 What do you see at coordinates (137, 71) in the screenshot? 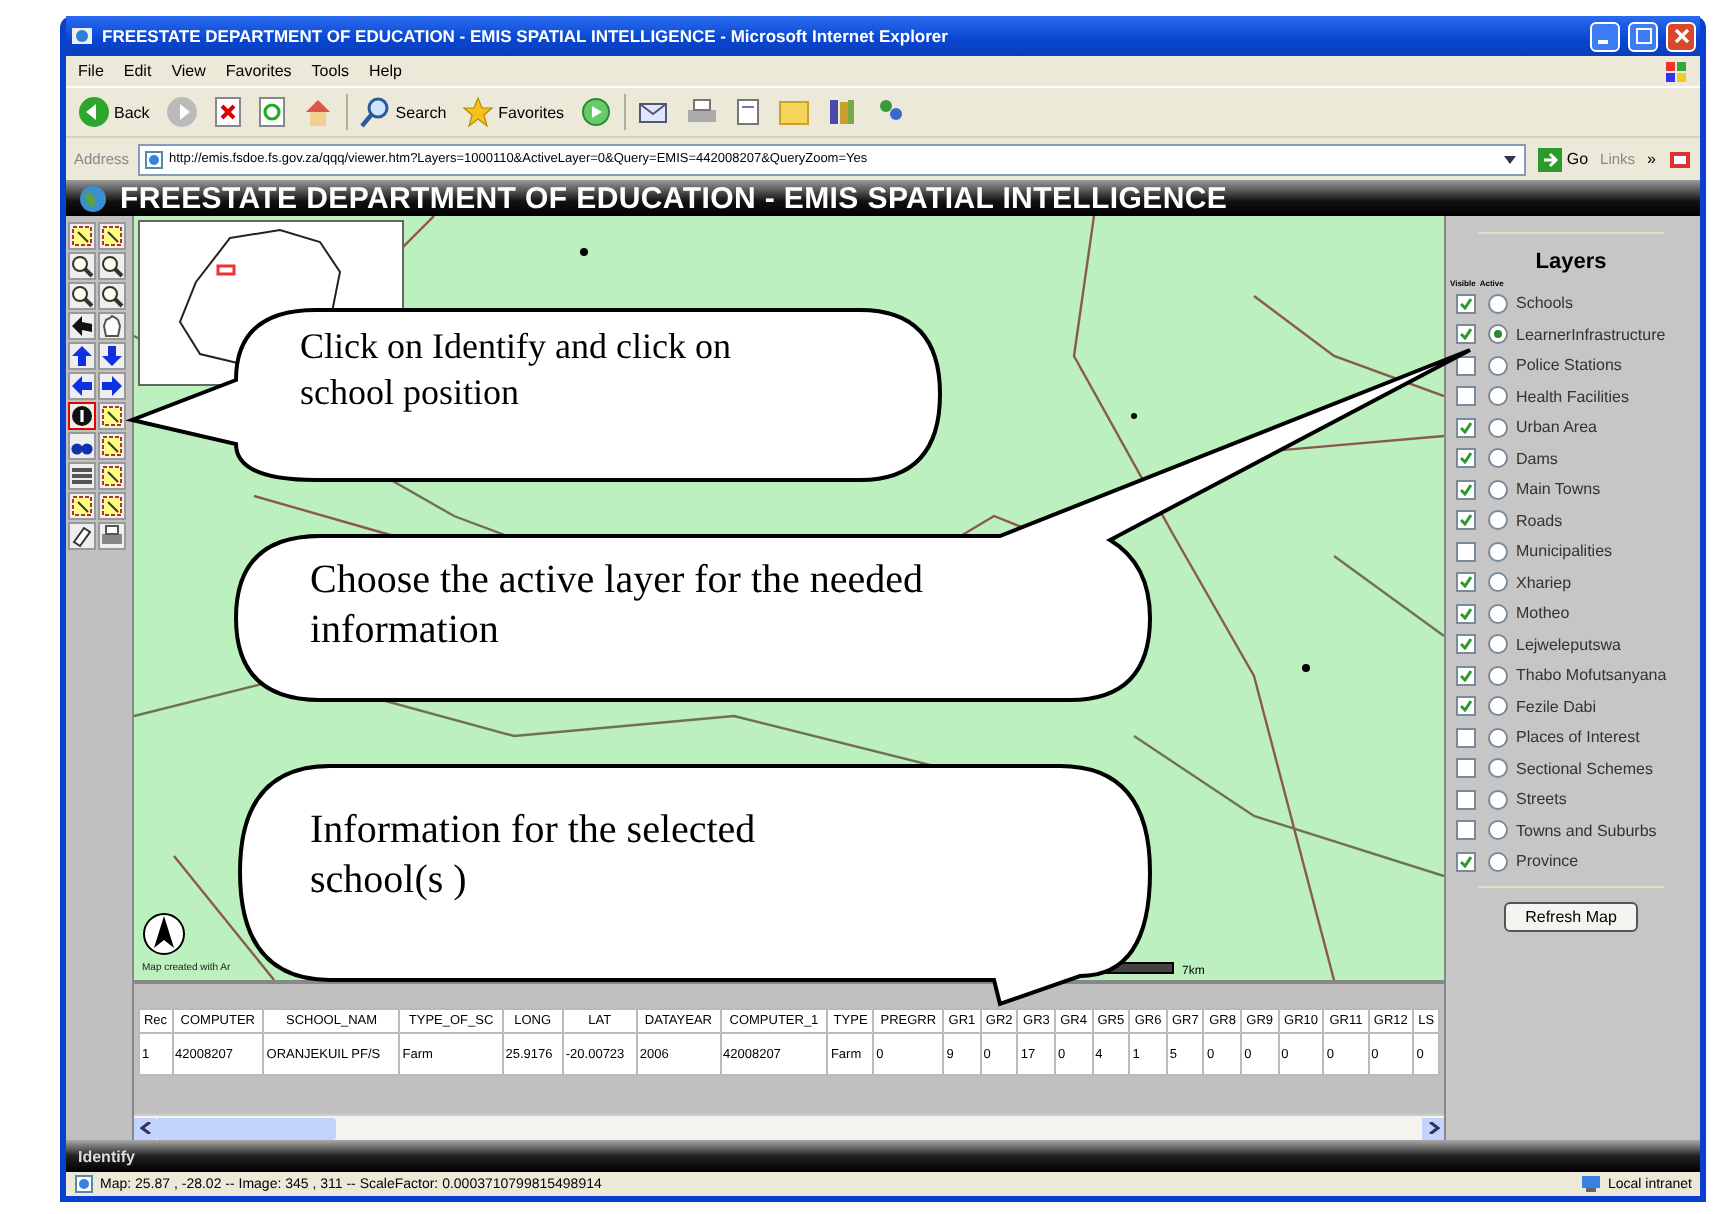
I see `menu-item: Edit` at bounding box center [137, 71].